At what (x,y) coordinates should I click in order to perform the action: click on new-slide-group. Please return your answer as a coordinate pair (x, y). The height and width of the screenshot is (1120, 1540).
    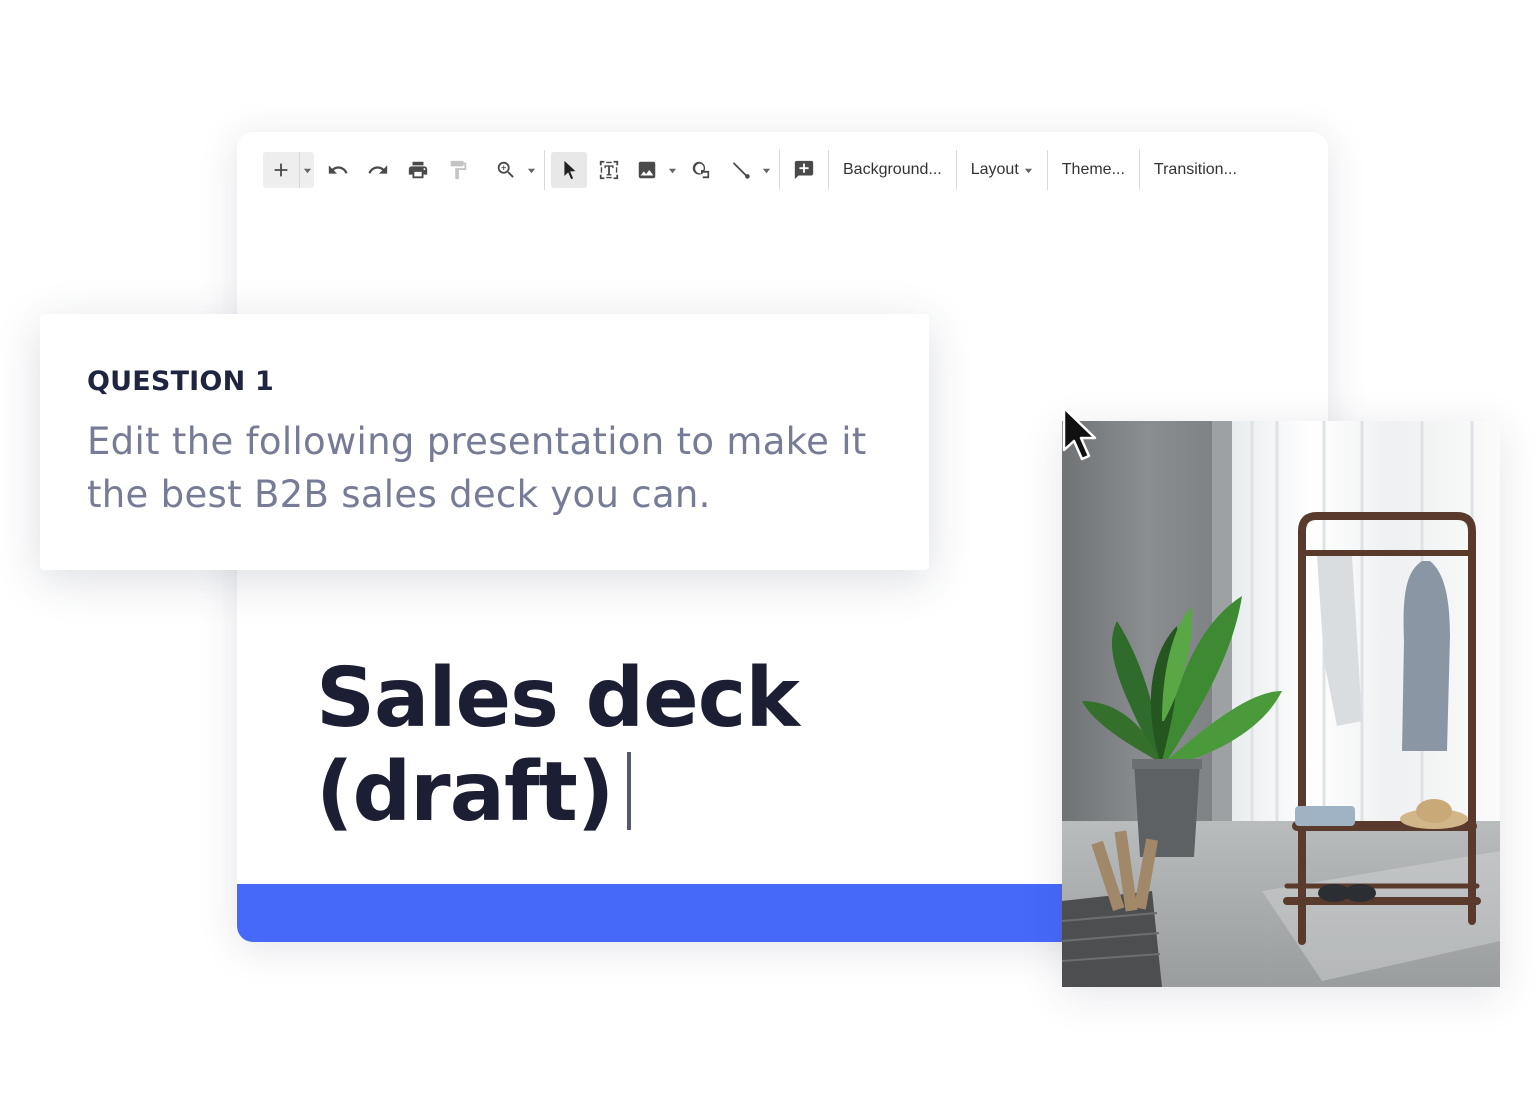
    Looking at the image, I should click on (288, 170).